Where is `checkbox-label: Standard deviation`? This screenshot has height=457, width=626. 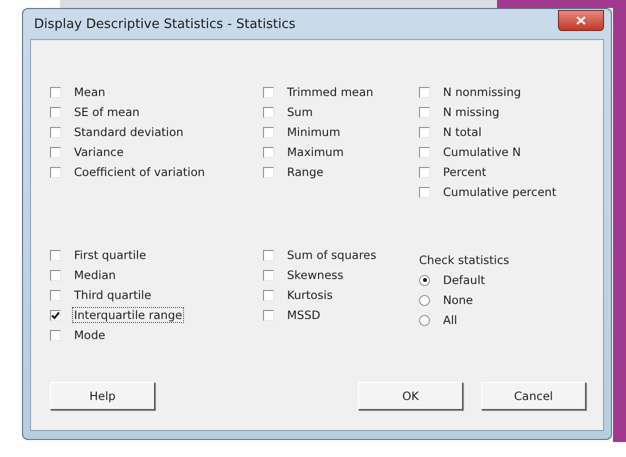 checkbox-label: Standard deviation is located at coordinates (128, 132).